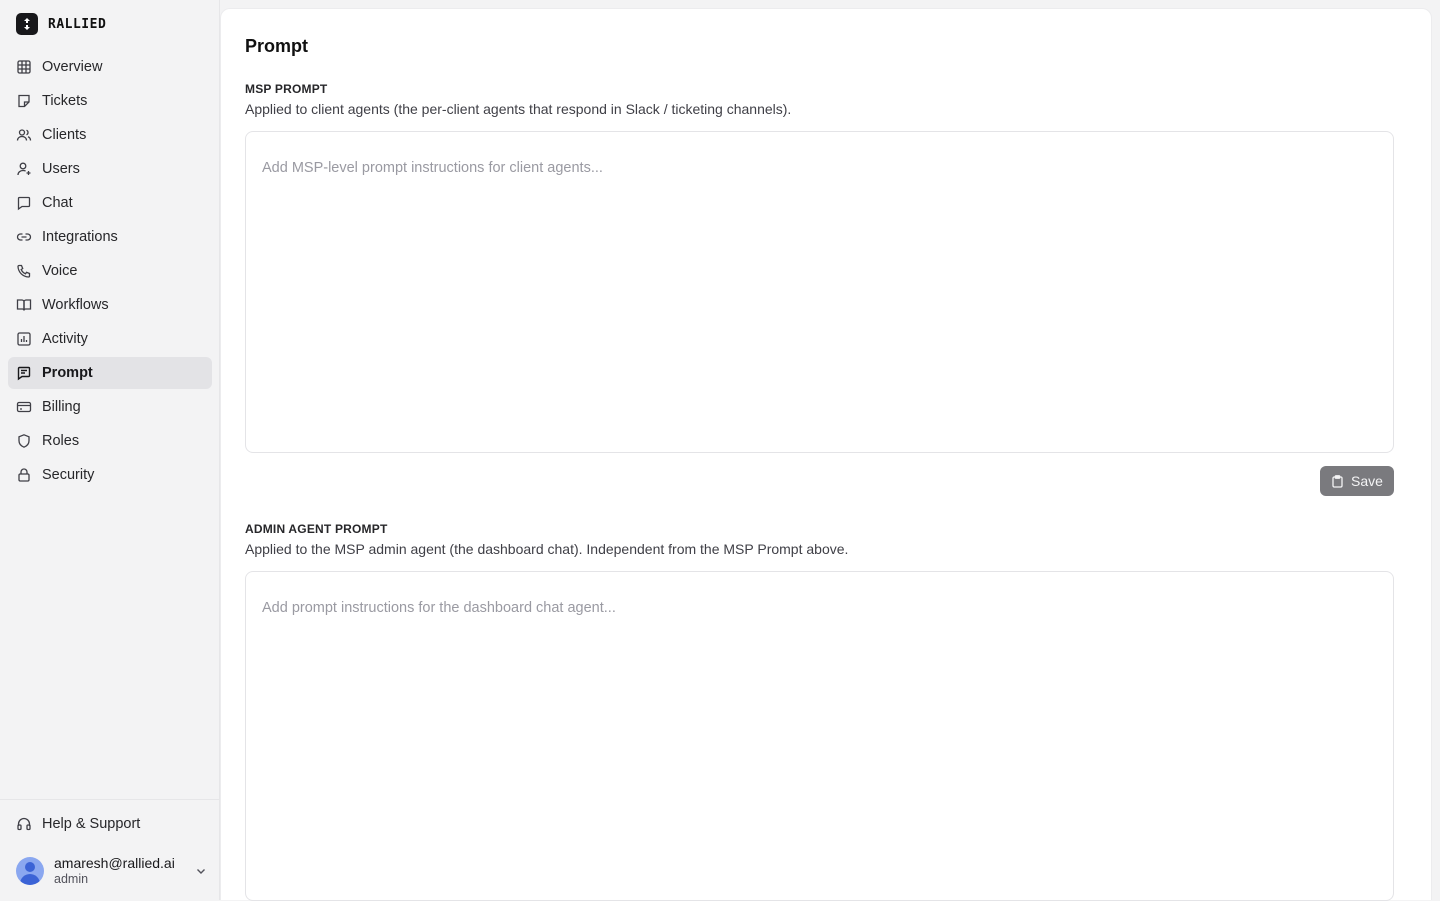  I want to click on brand-name: RALLIED, so click(77, 24).